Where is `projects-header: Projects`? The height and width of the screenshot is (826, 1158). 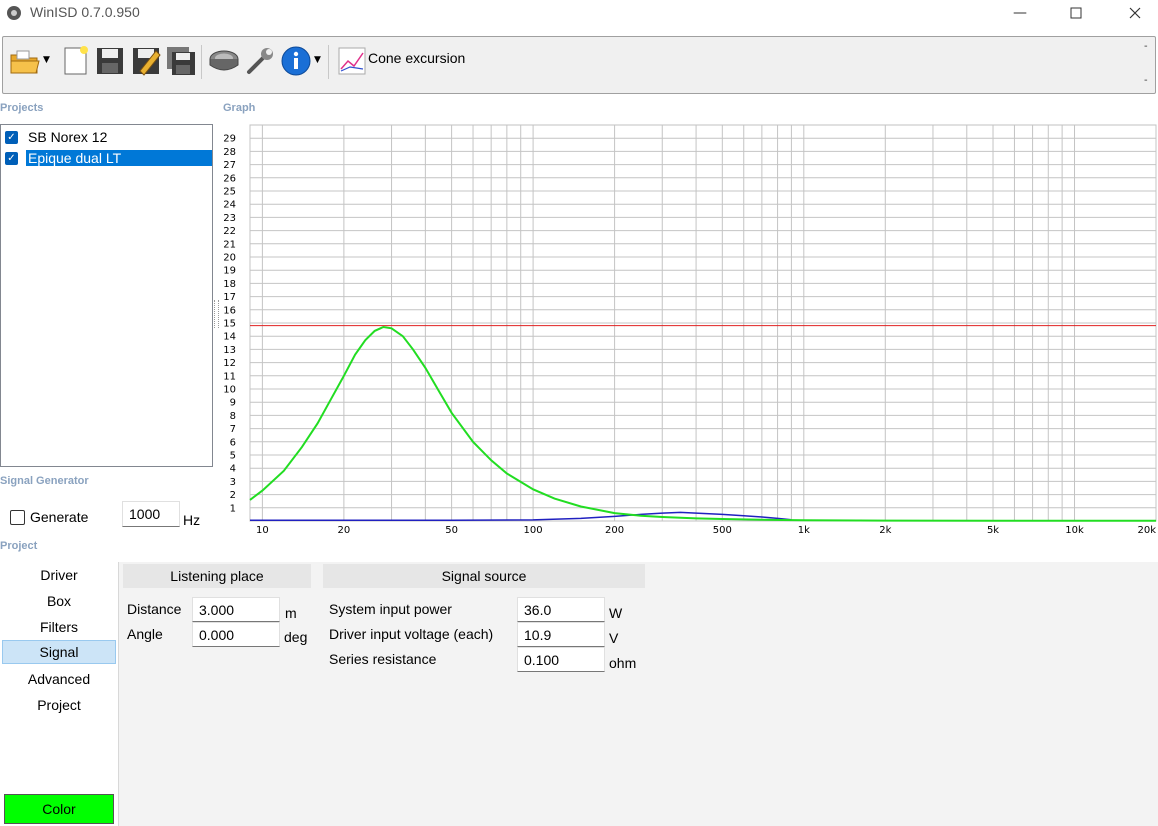 projects-header: Projects is located at coordinates (22, 108).